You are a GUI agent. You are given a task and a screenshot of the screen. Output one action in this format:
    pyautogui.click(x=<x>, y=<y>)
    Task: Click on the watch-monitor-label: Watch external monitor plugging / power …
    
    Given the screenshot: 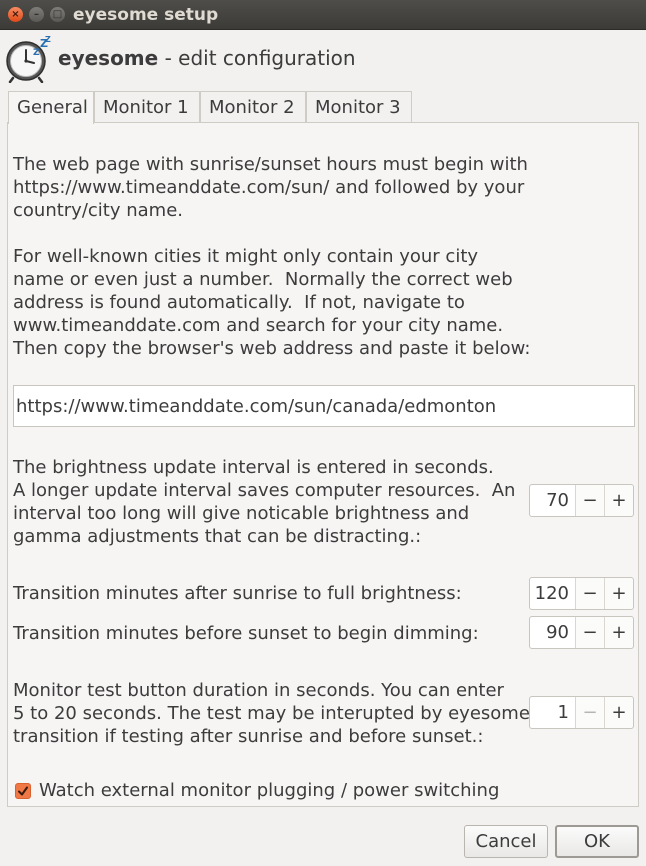 What is the action you would take?
    pyautogui.click(x=269, y=790)
    